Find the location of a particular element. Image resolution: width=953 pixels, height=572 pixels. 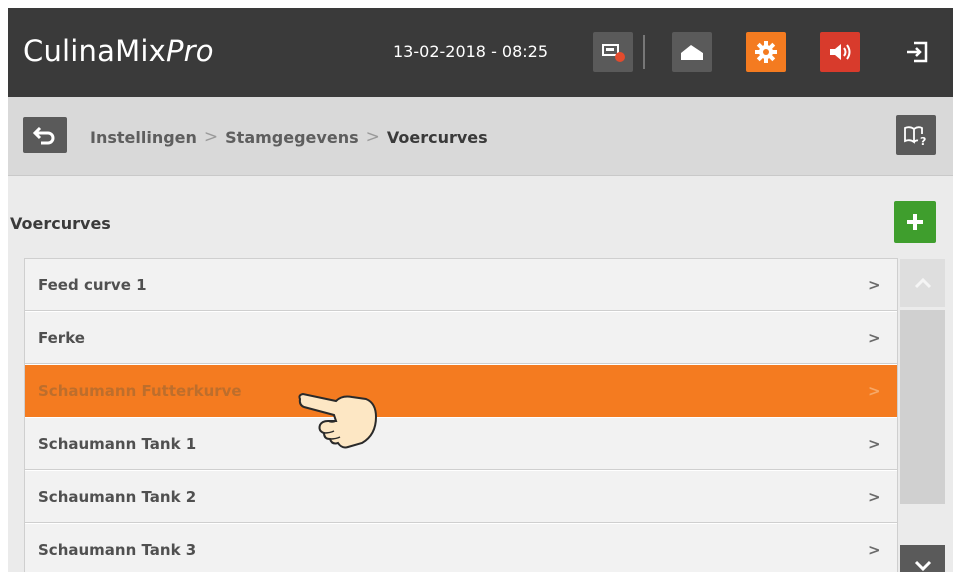

breadcrumb-item-instellingen: Instellingen is located at coordinates (143, 137).